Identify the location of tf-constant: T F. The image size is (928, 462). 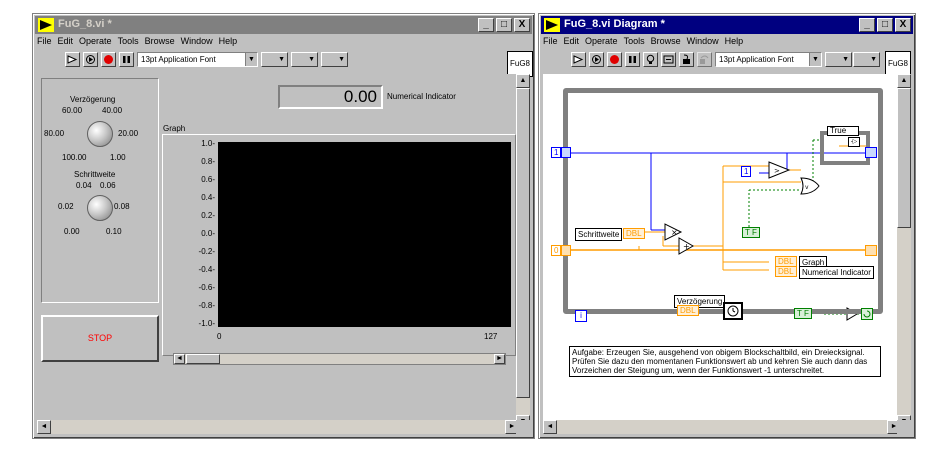
(803, 313).